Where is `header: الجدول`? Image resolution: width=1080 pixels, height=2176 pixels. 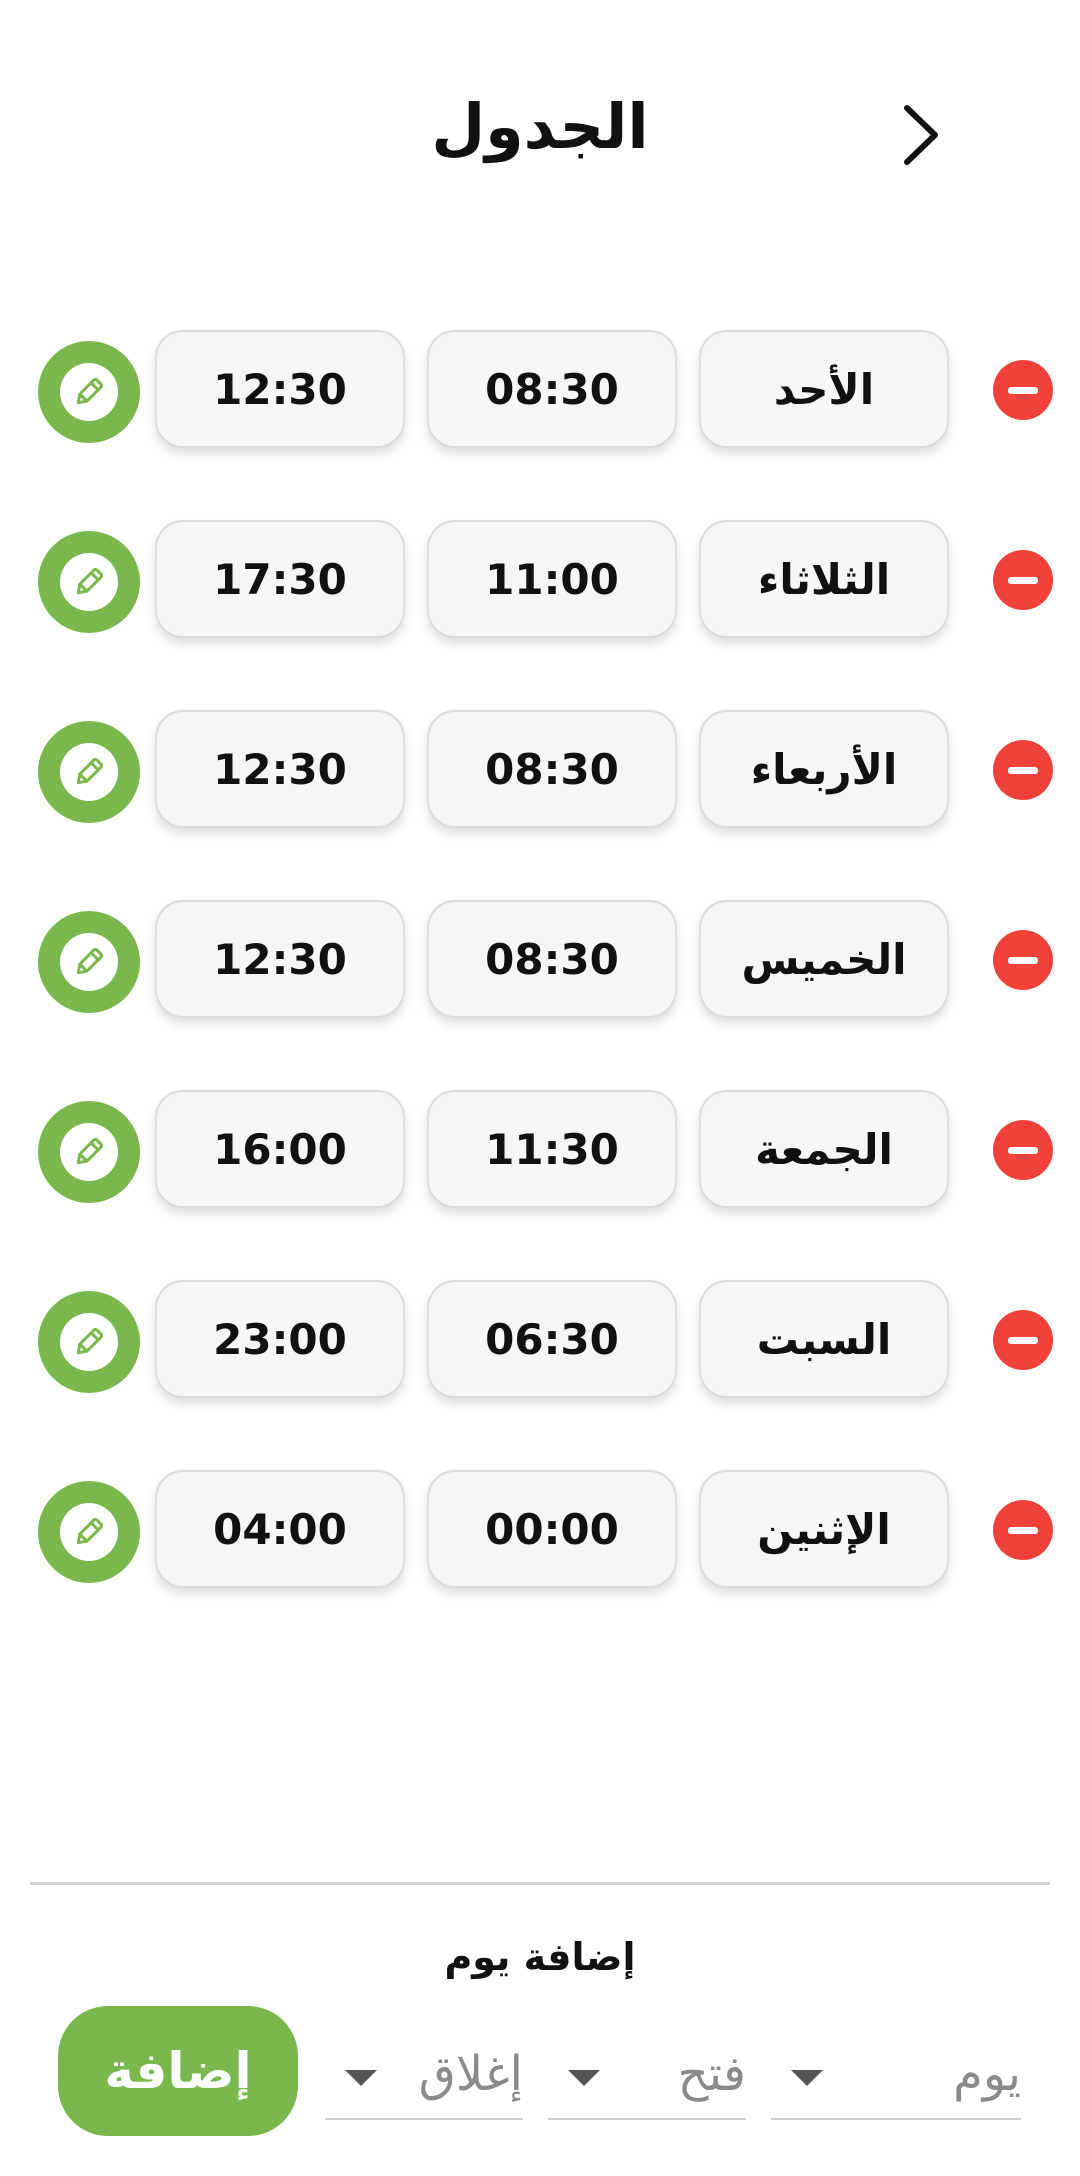 header: الجدول is located at coordinates (540, 135).